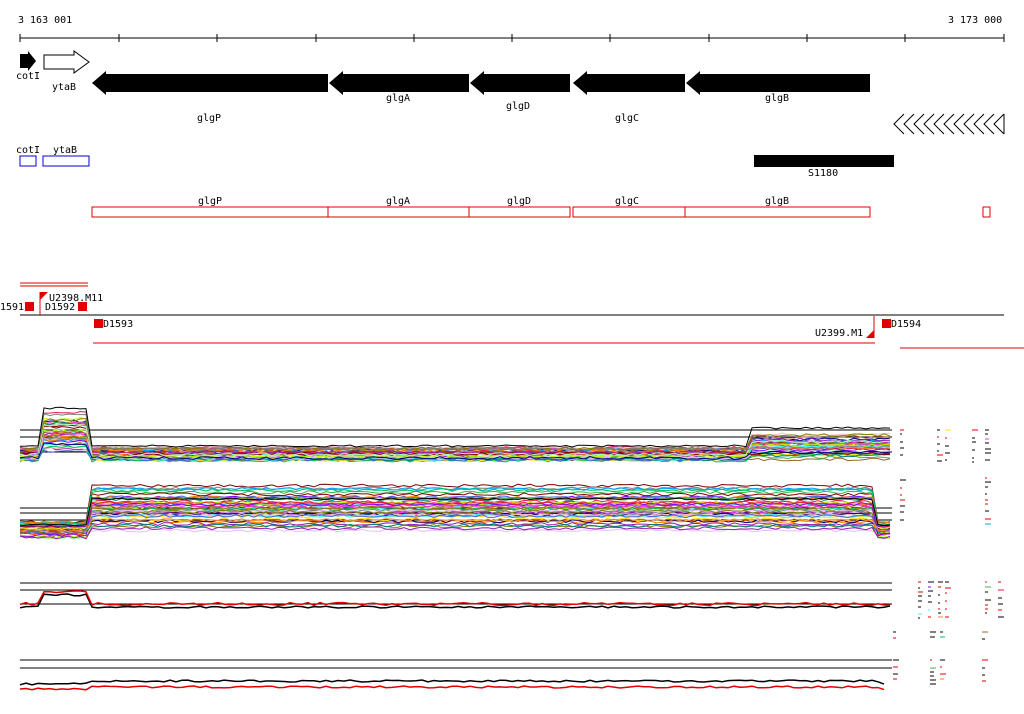  Describe the element at coordinates (520, 83) in the screenshot. I see `gene-arrow-glgD` at that location.